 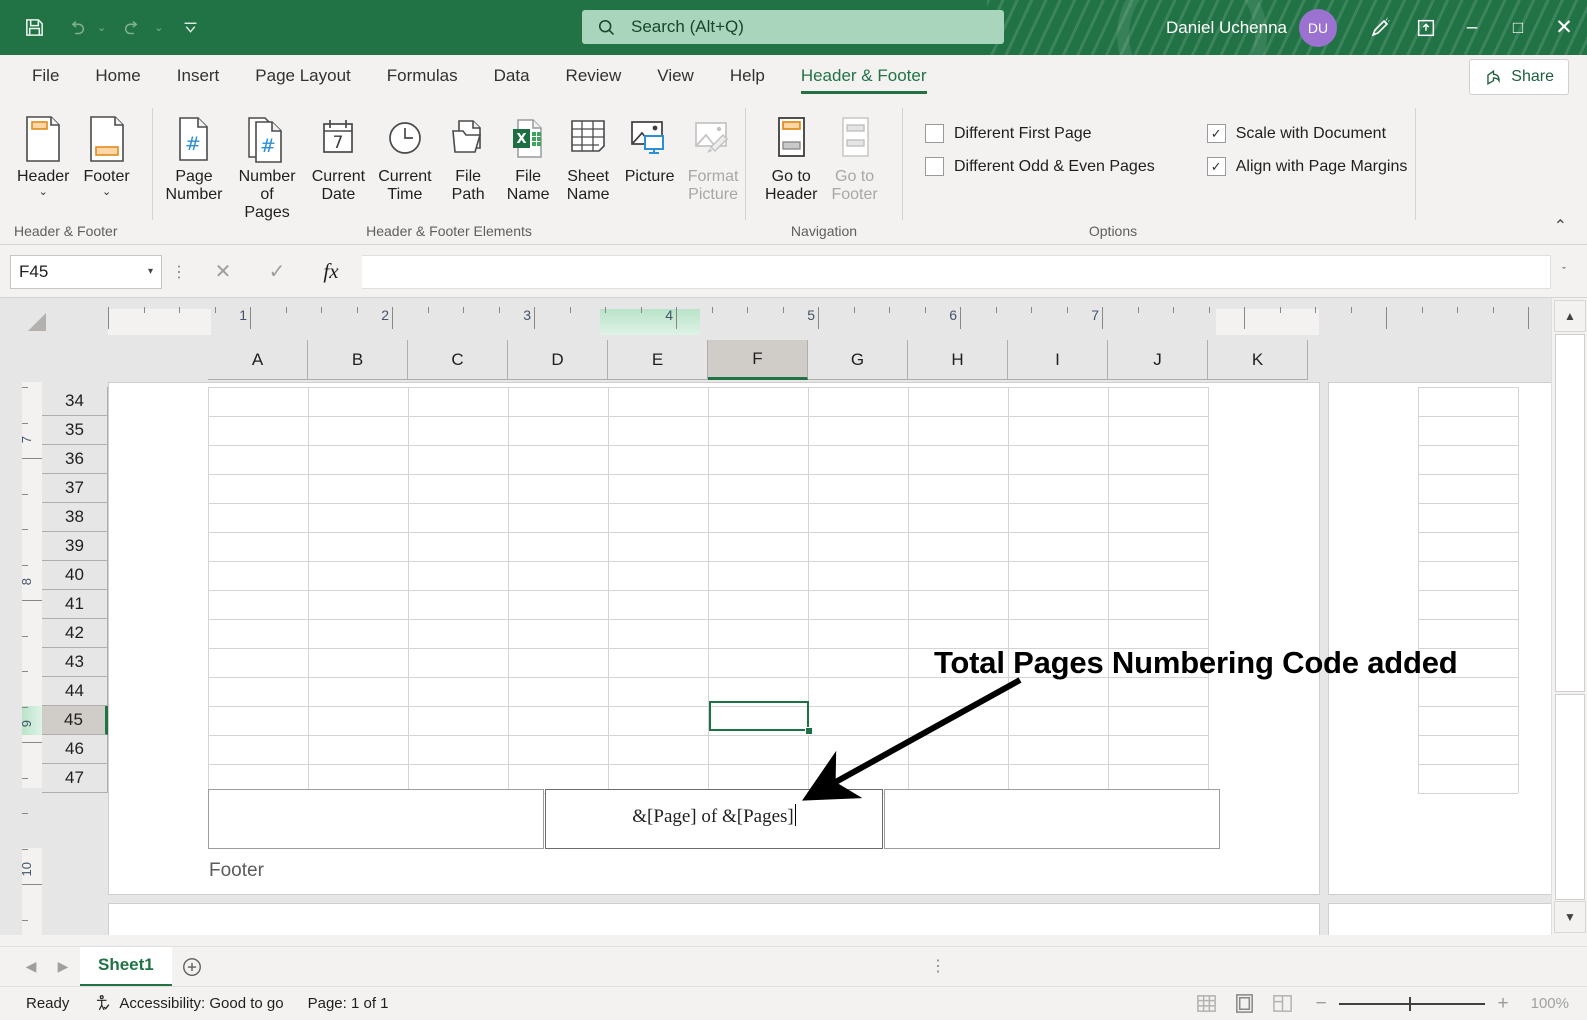 What do you see at coordinates (31, 967) in the screenshot?
I see `previous-sheet-icon: ◀` at bounding box center [31, 967].